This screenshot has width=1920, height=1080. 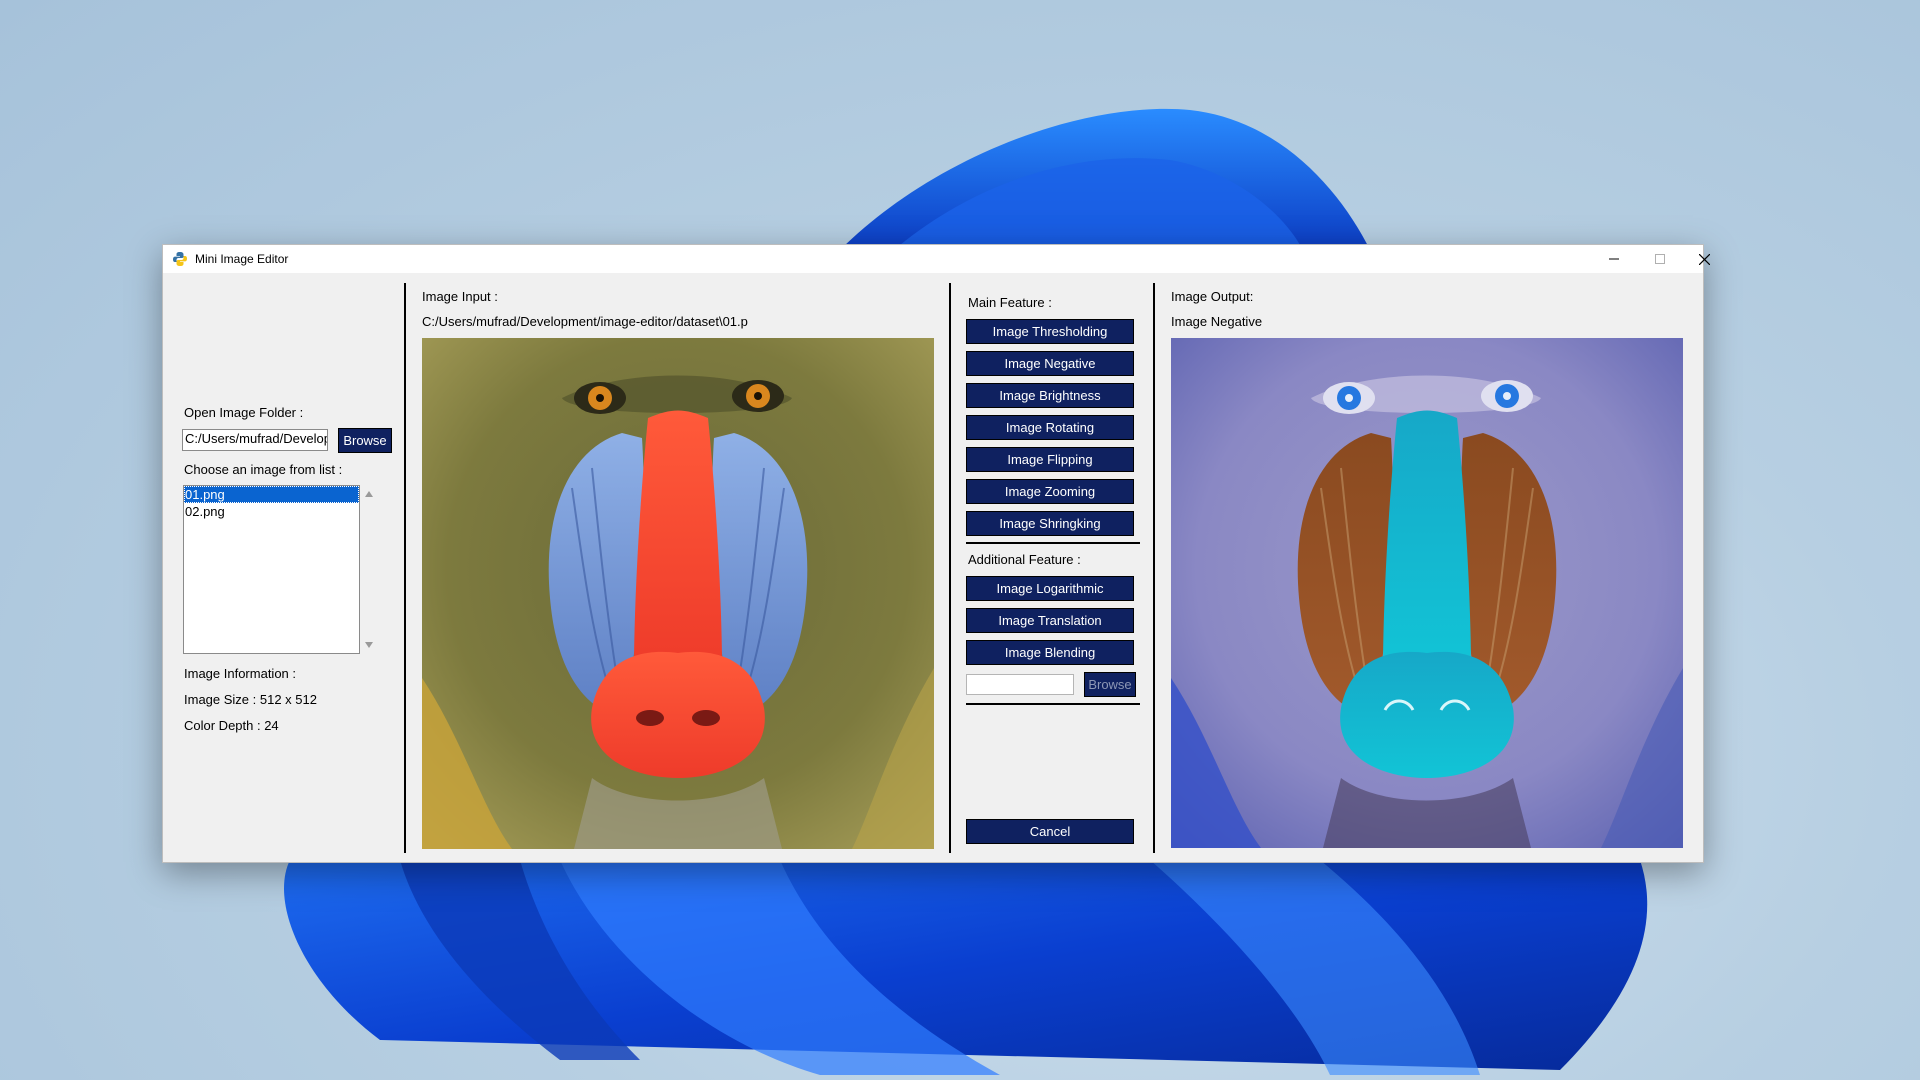 What do you see at coordinates (1212, 296) in the screenshot?
I see `image-output-label: Image Output:` at bounding box center [1212, 296].